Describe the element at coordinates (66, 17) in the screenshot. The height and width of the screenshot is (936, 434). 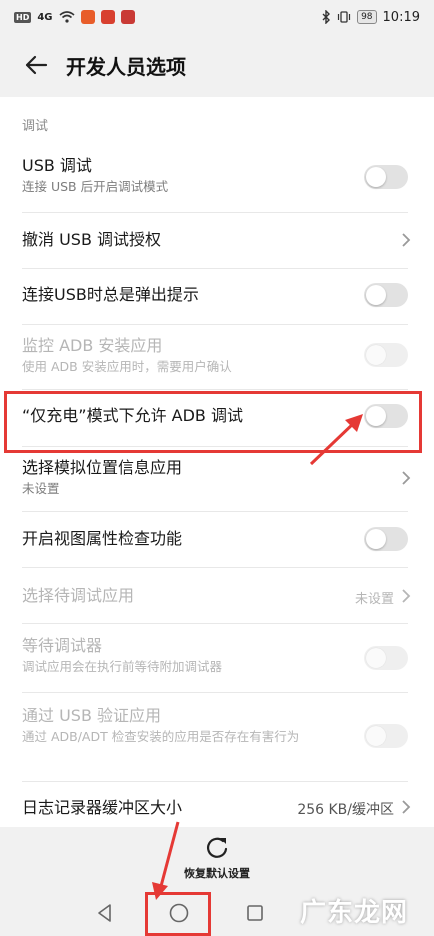
I see `wifi-icon` at that location.